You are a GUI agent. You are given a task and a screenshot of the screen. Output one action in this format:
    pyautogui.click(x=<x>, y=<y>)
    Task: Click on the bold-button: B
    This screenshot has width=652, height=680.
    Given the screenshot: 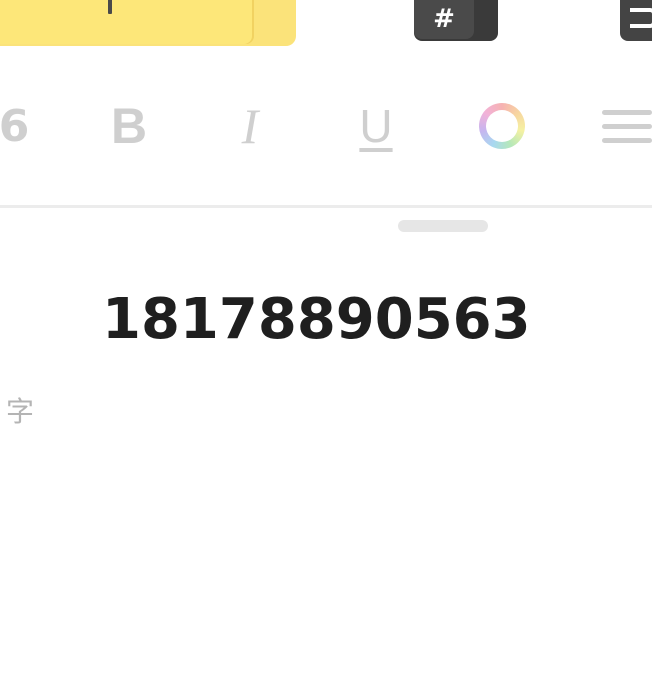 What is the action you would take?
    pyautogui.click(x=129, y=126)
    